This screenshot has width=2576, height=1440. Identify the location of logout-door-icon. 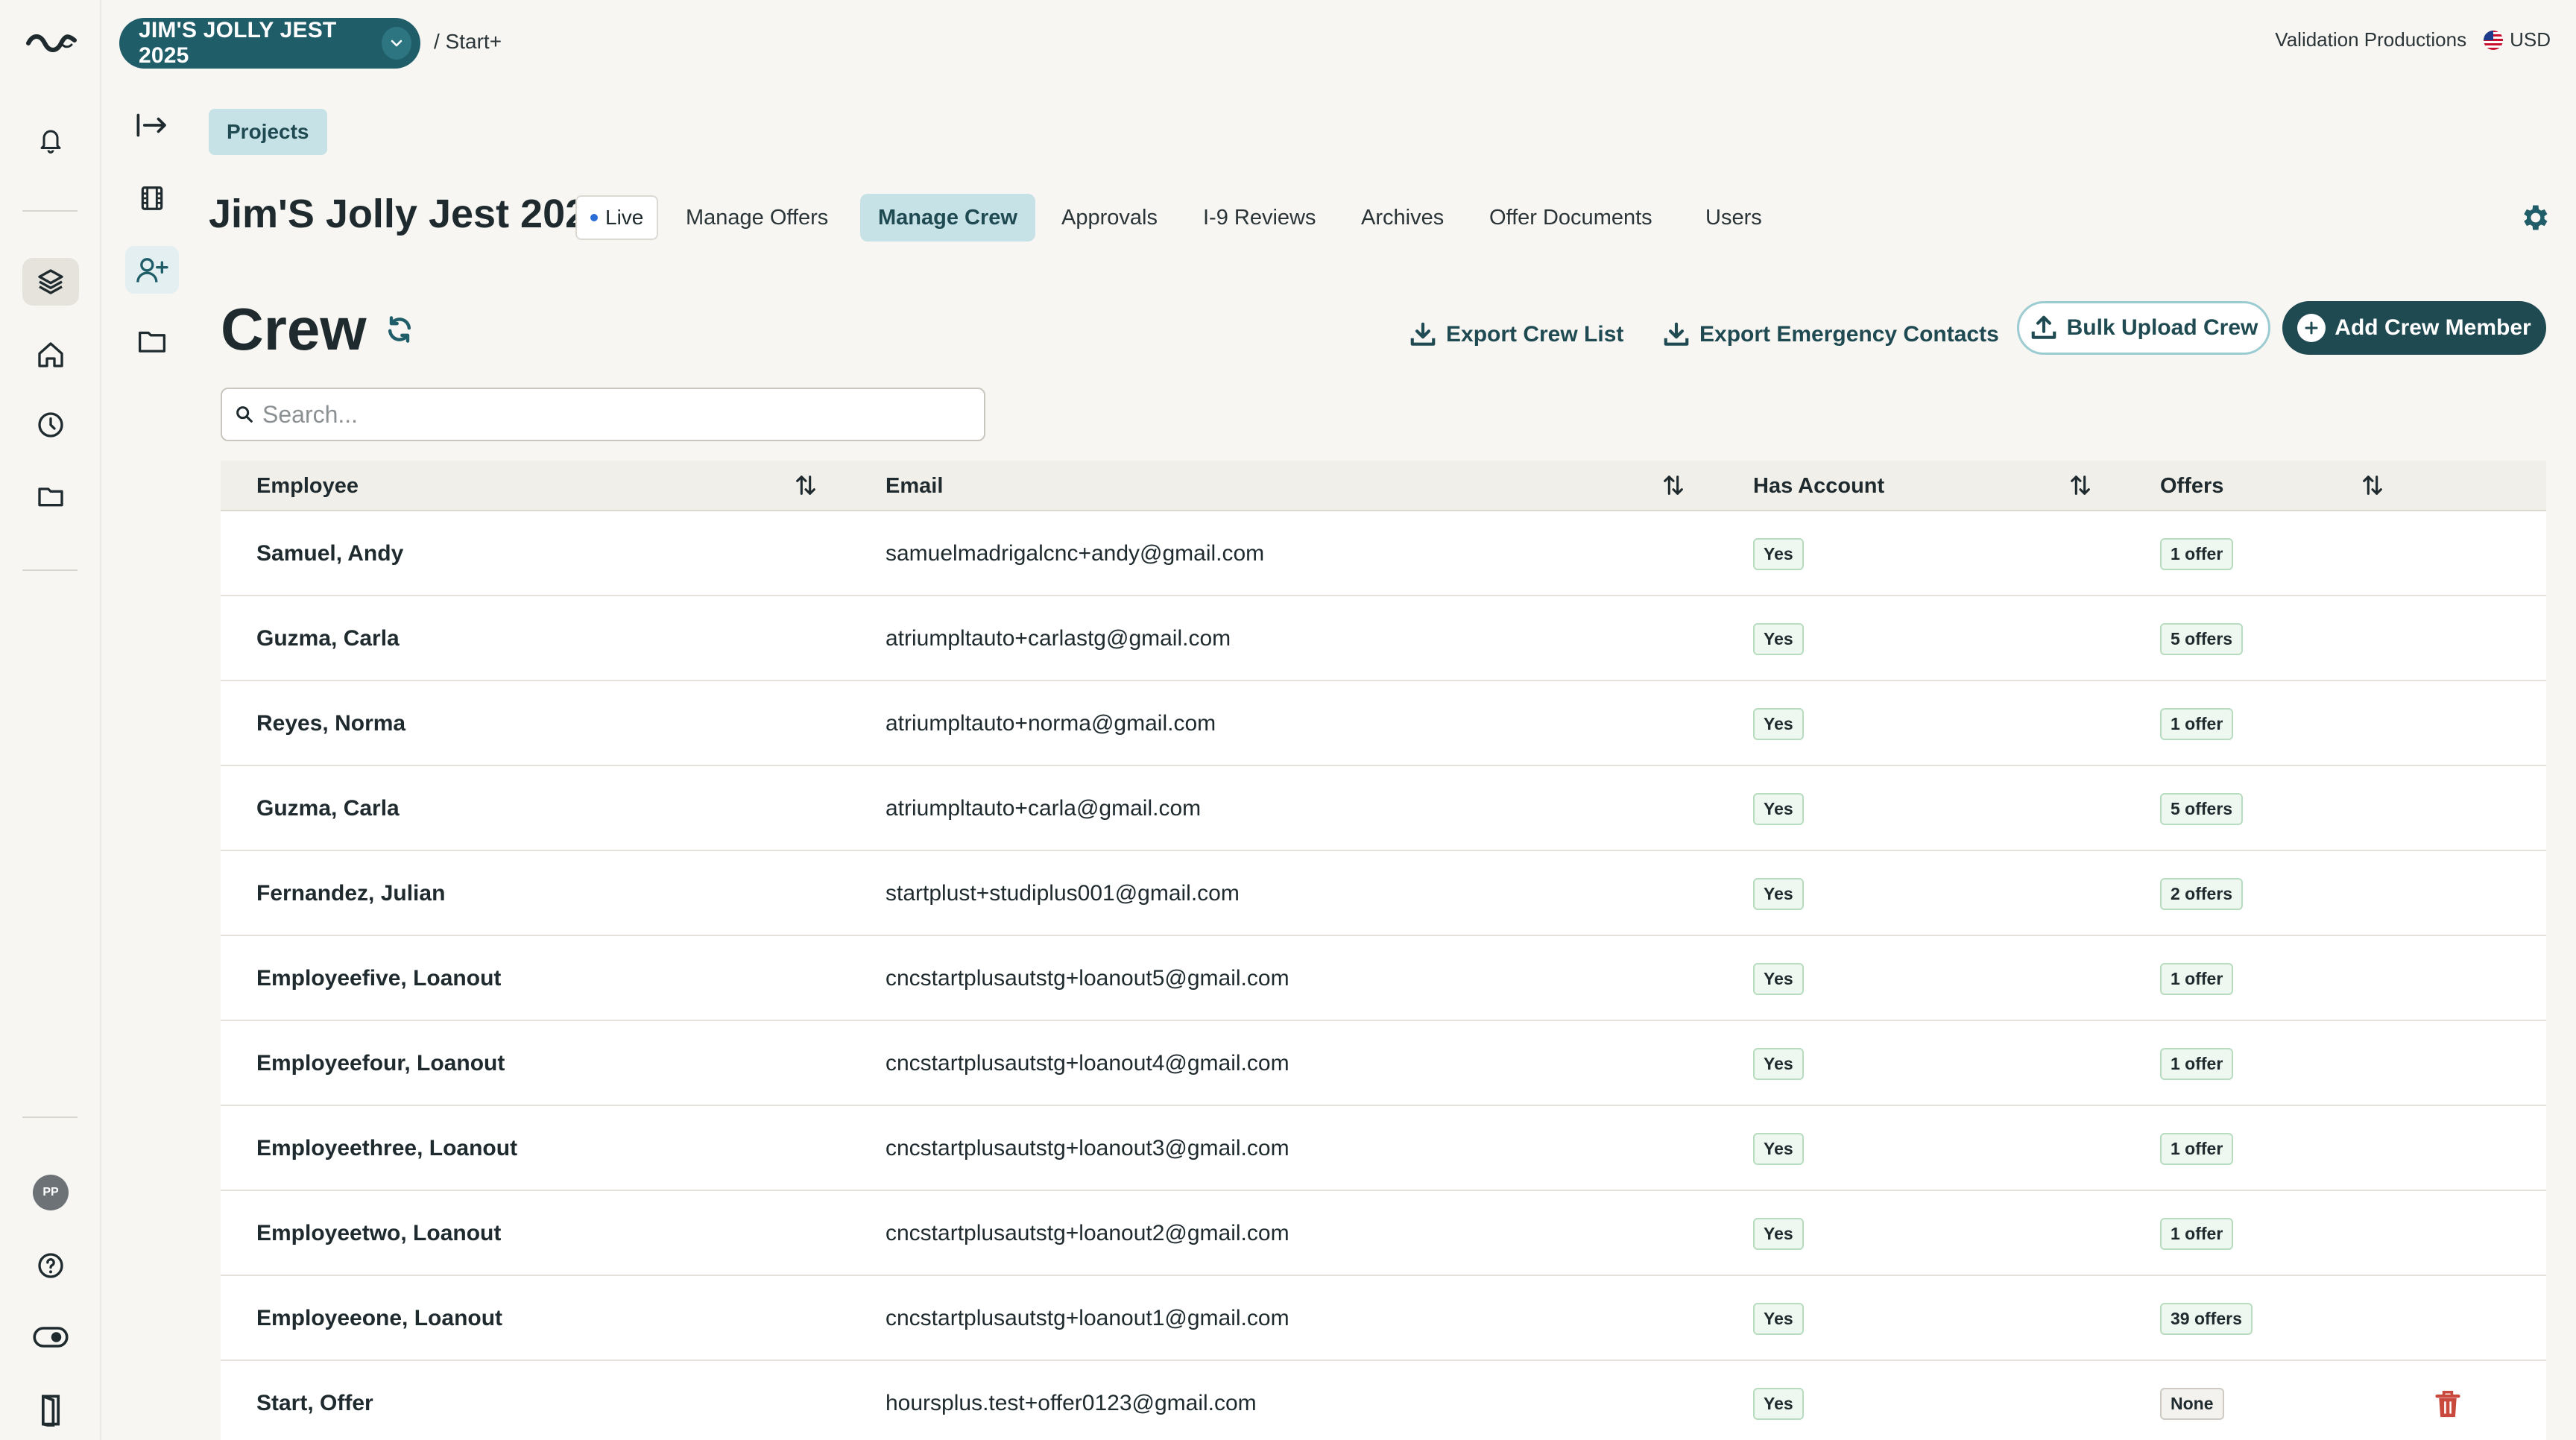
(50, 1410).